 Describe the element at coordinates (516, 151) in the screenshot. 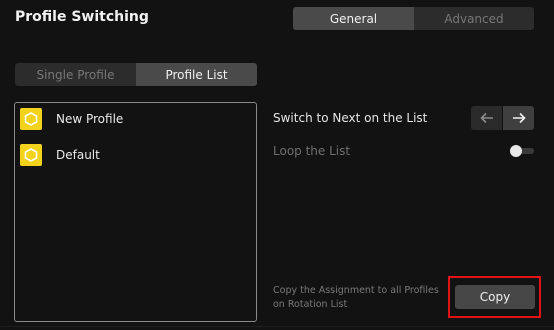

I see `toggle-knob` at that location.